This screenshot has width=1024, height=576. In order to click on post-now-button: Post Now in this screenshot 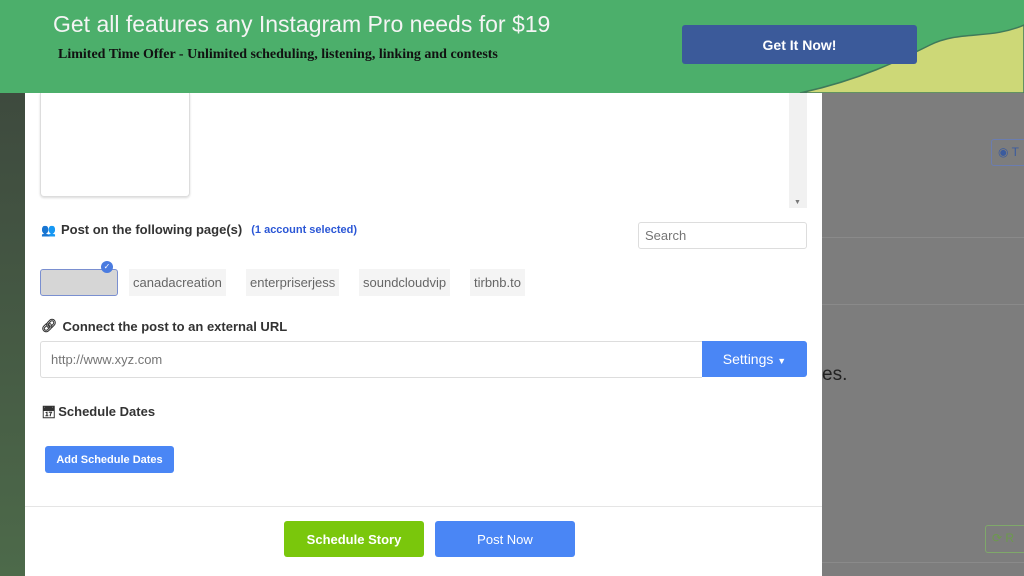, I will do `click(505, 539)`.